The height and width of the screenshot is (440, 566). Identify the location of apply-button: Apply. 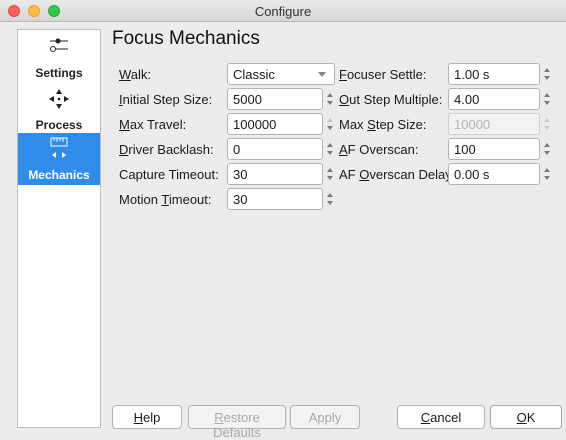
(325, 417).